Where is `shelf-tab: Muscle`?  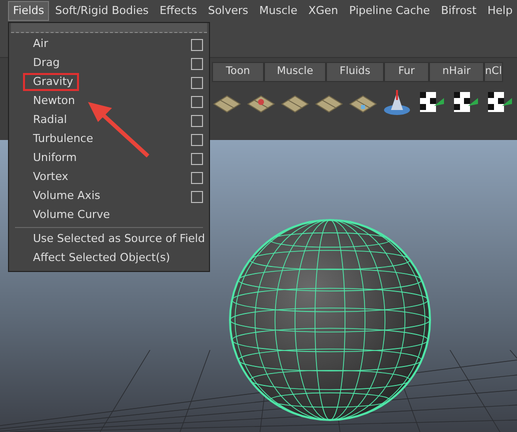
shelf-tab: Muscle is located at coordinates (295, 72).